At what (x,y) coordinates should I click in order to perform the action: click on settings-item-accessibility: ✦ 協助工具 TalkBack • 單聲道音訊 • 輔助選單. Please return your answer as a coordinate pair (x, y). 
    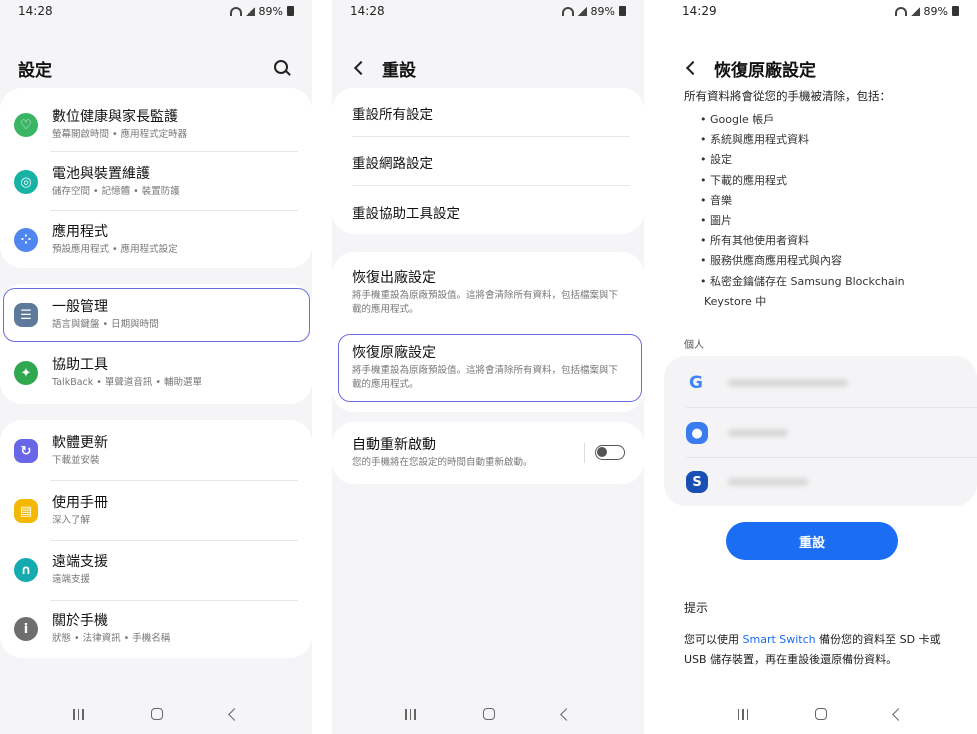
    Looking at the image, I should click on (156, 373).